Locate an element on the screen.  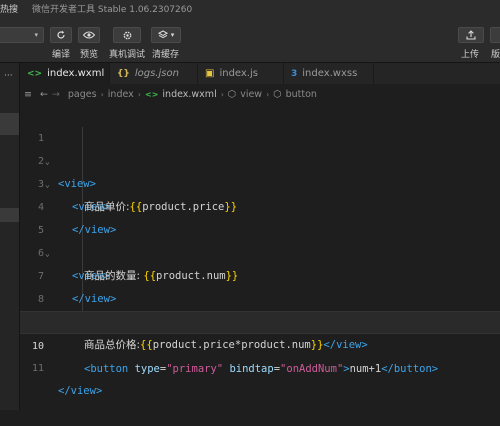
attribute-value: "primary" is located at coordinates (195, 369).